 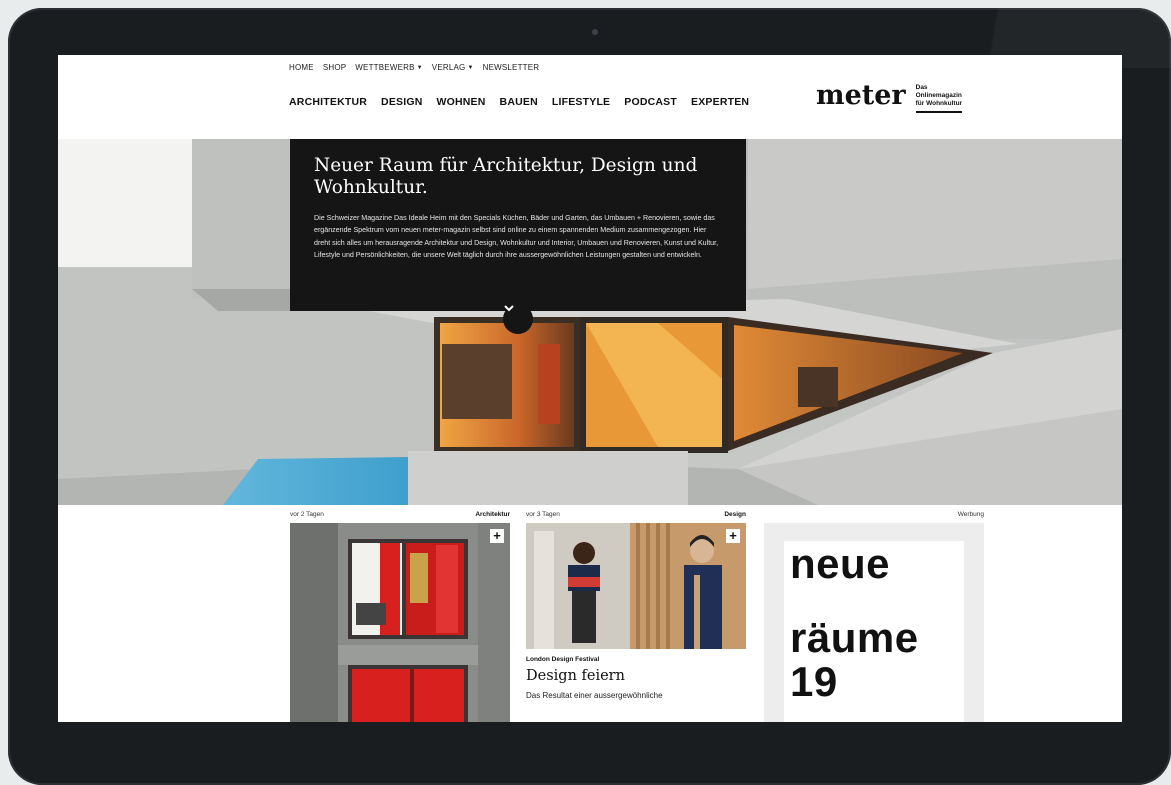 I want to click on logo-tagline: Das Onlinemagazin für Wohnkultur, so click(x=939, y=98).